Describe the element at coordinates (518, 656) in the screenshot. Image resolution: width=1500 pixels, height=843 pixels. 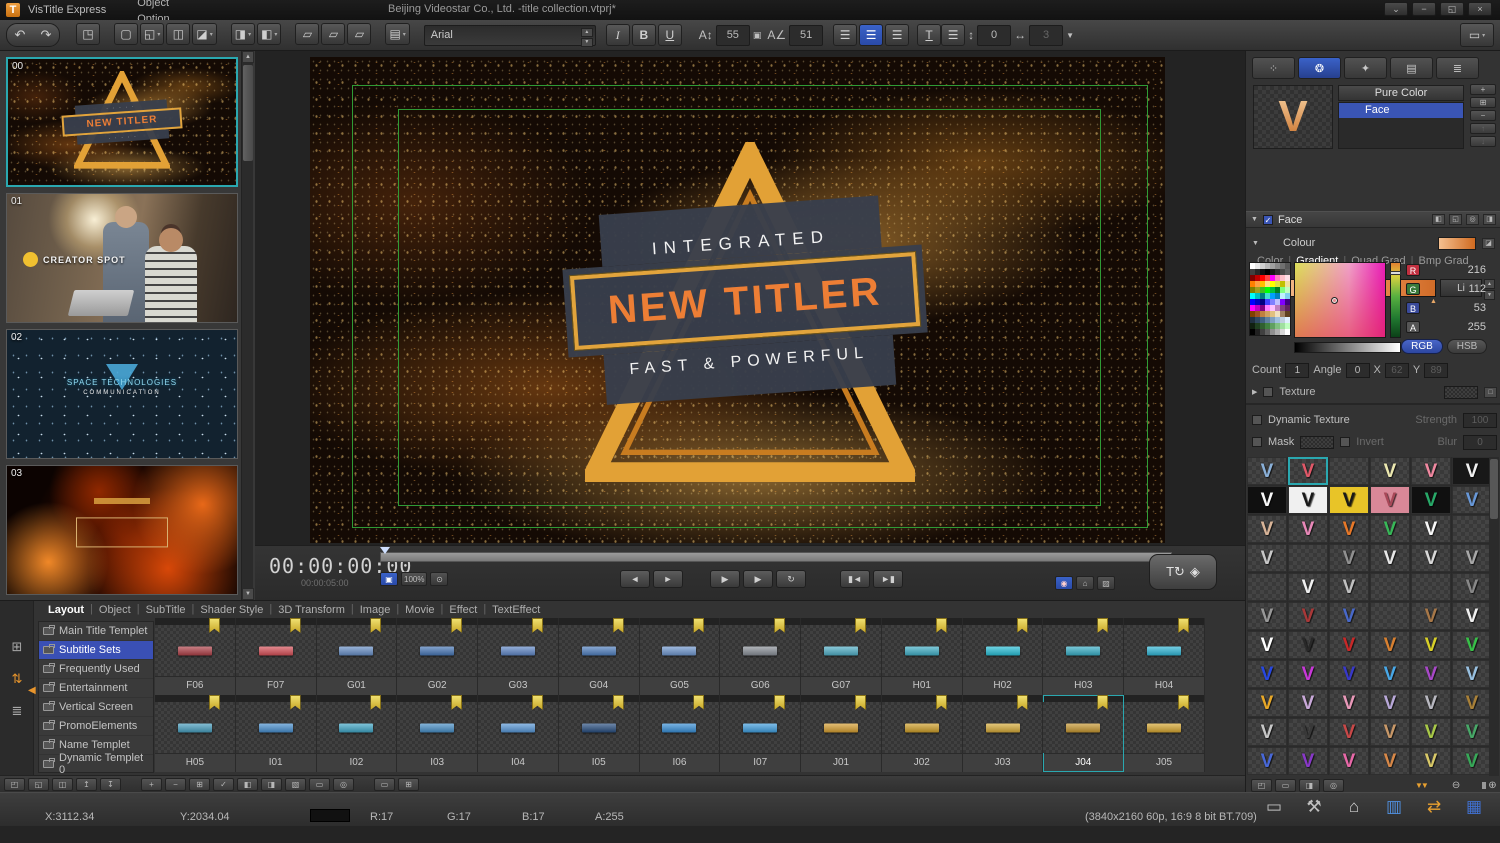
I see `template-g03: G03` at that location.